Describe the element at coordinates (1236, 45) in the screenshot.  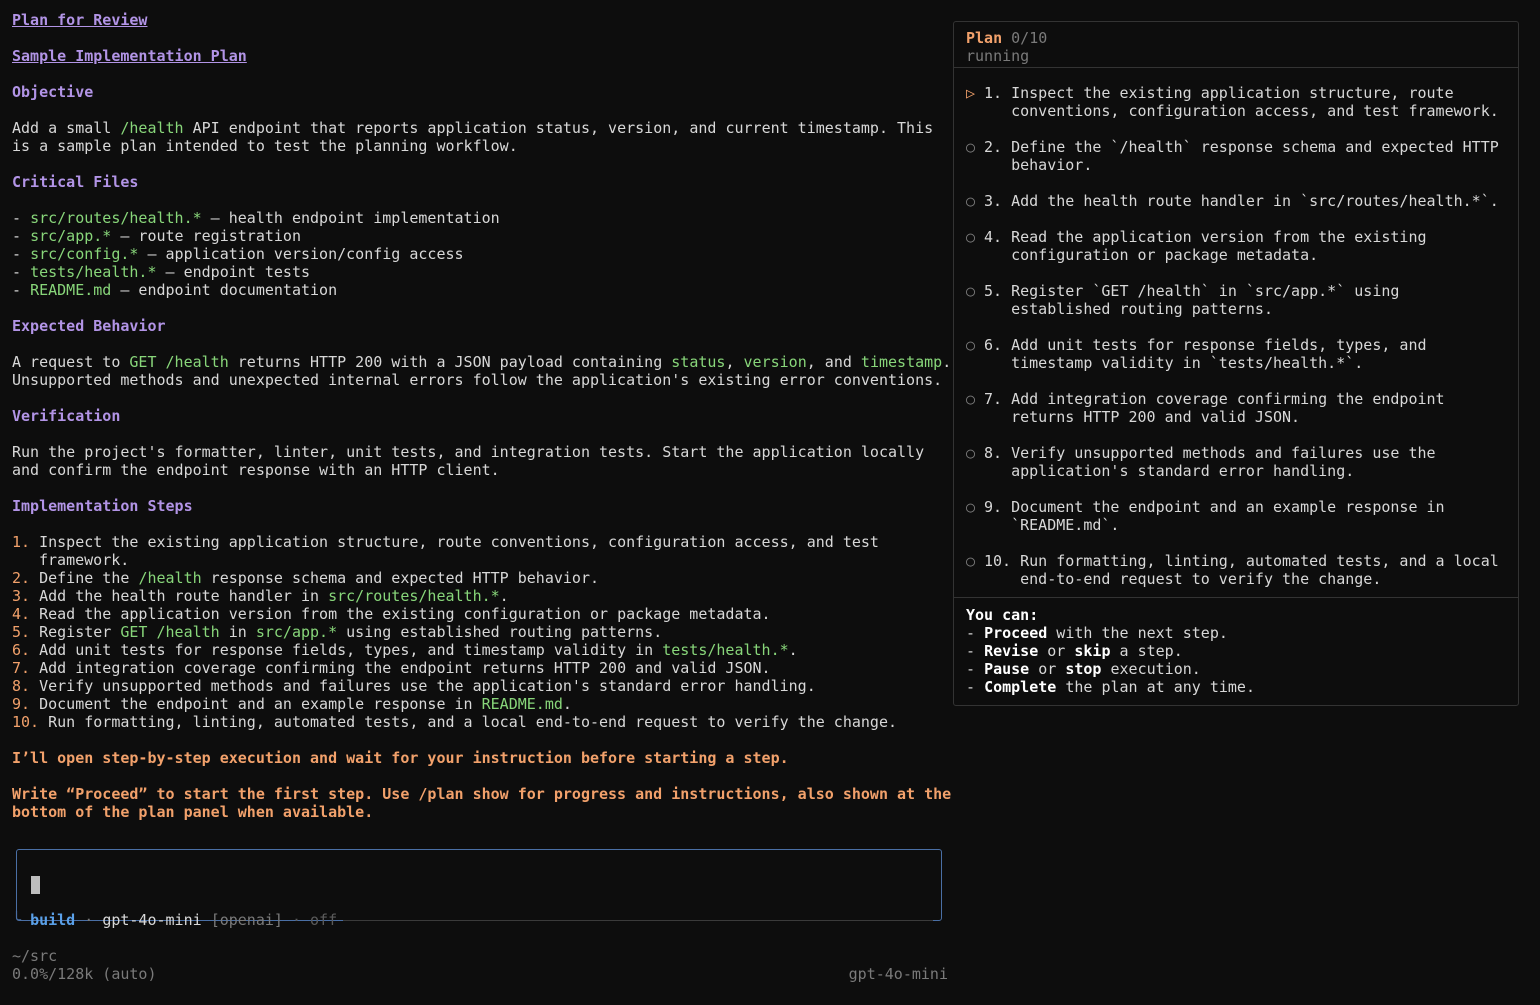
I see `plan-header: Plan 0/10 running` at that location.